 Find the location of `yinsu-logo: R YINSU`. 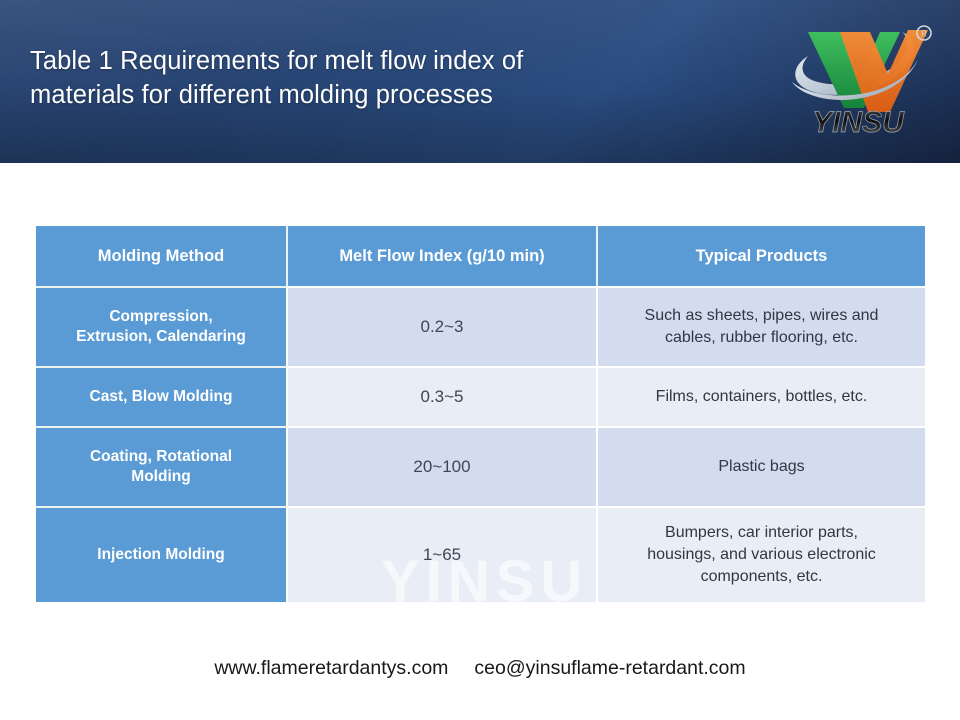

yinsu-logo: R YINSU is located at coordinates (858, 78).